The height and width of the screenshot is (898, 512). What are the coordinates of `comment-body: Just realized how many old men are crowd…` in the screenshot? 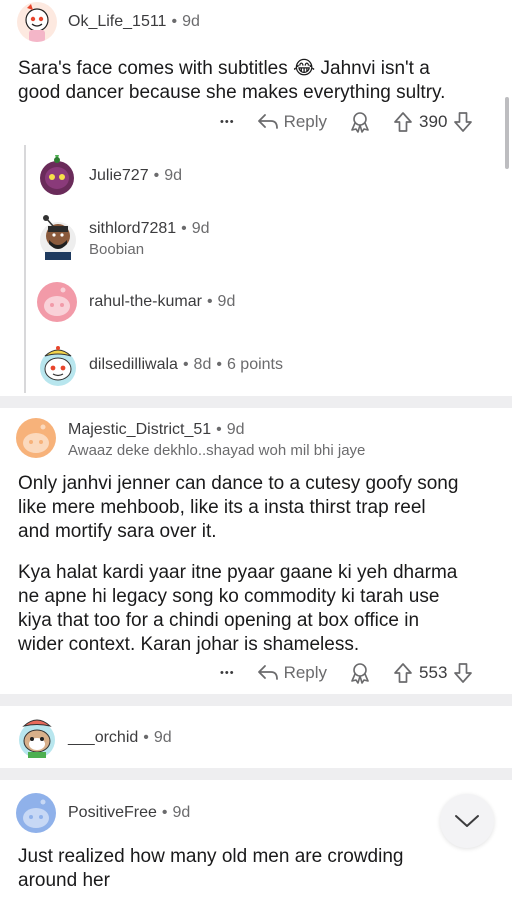 It's located at (258, 869).